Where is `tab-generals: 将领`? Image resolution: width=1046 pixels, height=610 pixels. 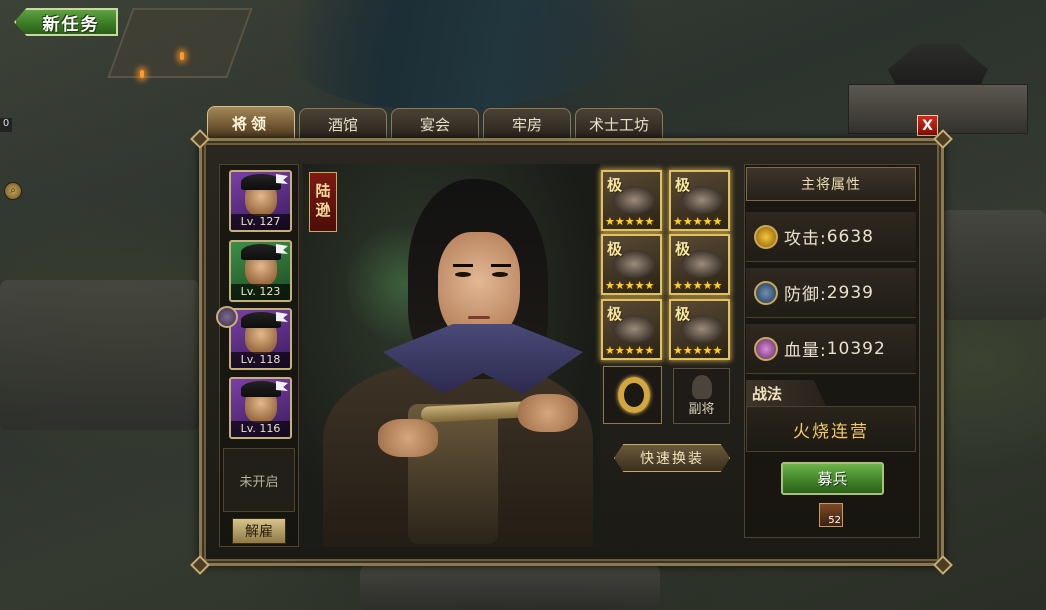 tab-generals: 将领 is located at coordinates (251, 122).